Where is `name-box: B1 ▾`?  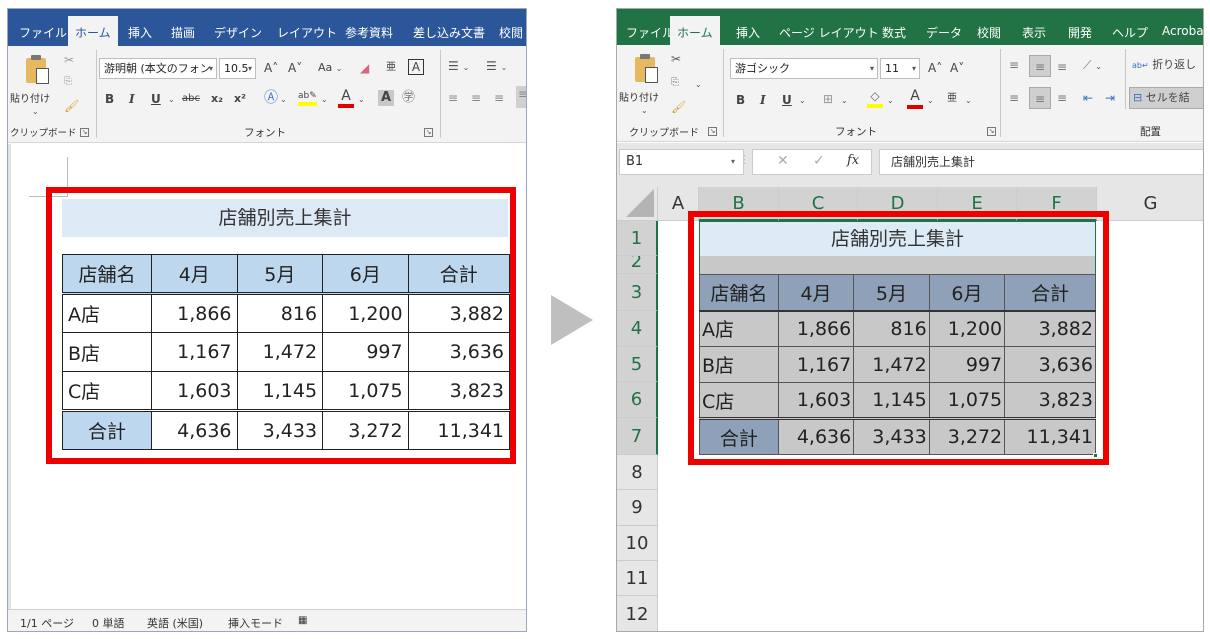
name-box: B1 ▾ is located at coordinates (681, 162).